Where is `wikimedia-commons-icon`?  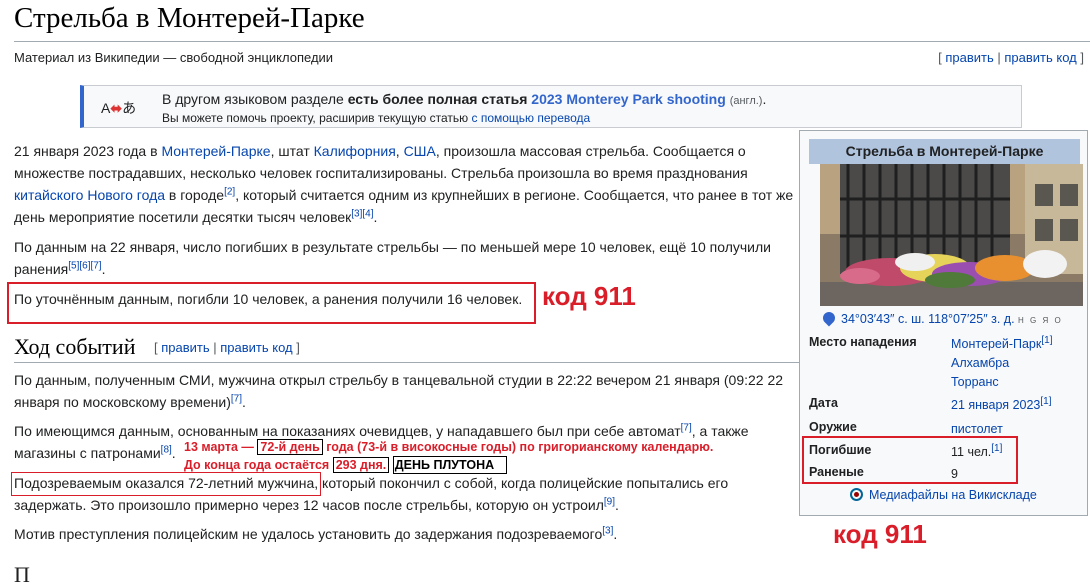 wikimedia-commons-icon is located at coordinates (856, 494).